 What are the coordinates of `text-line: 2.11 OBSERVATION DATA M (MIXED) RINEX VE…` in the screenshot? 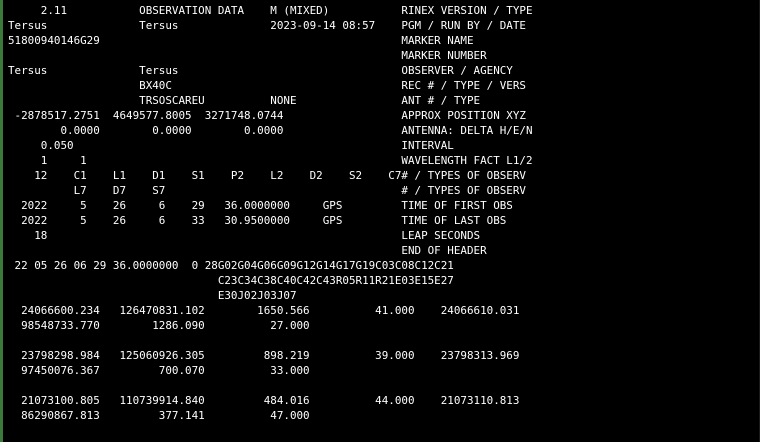 It's located at (270, 10).